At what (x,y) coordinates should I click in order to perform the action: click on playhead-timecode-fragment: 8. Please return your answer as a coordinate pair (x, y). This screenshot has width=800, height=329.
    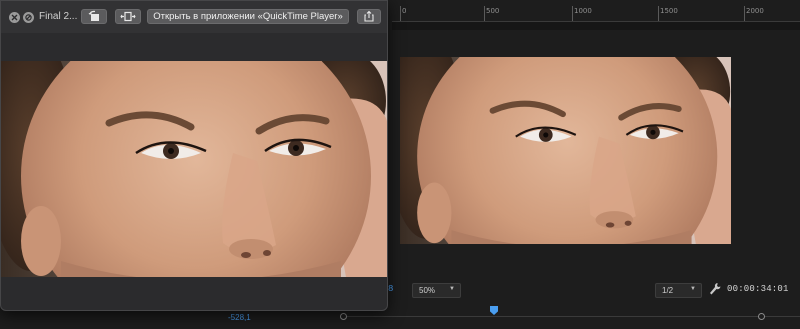
    Looking at the image, I should click on (391, 289).